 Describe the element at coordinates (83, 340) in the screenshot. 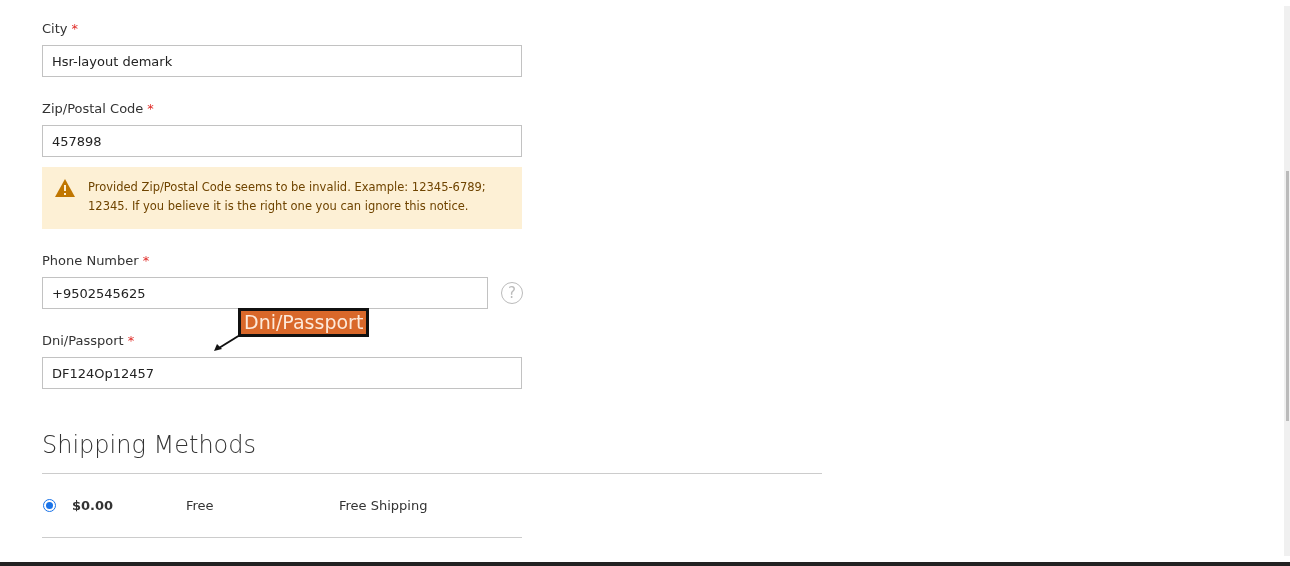

I see `field-label: Dni/Passport` at that location.